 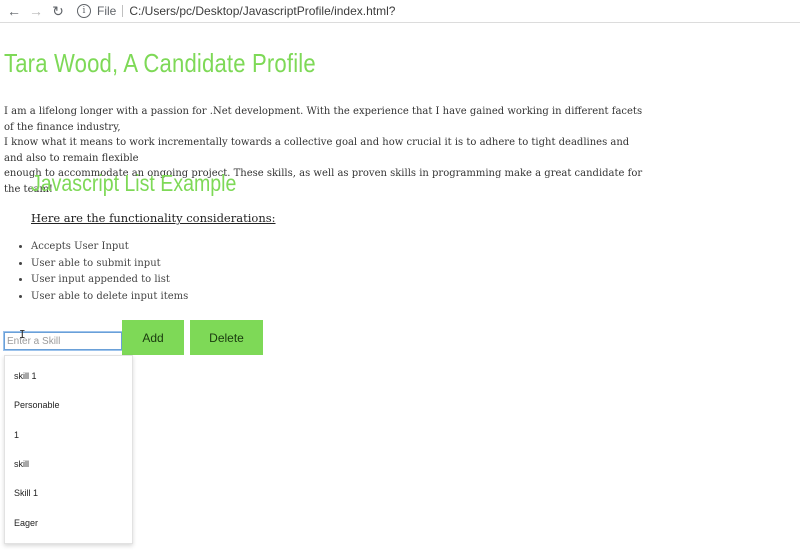 I want to click on reload-icon: ↻, so click(x=58, y=11).